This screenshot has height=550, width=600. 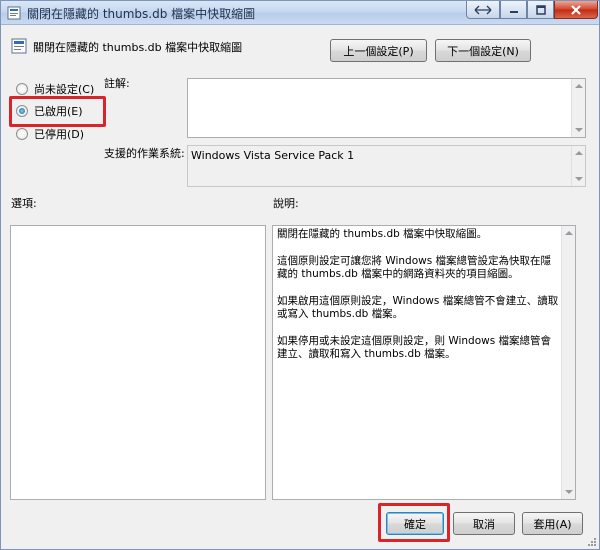 I want to click on radio-disabled-dot, so click(x=22, y=134).